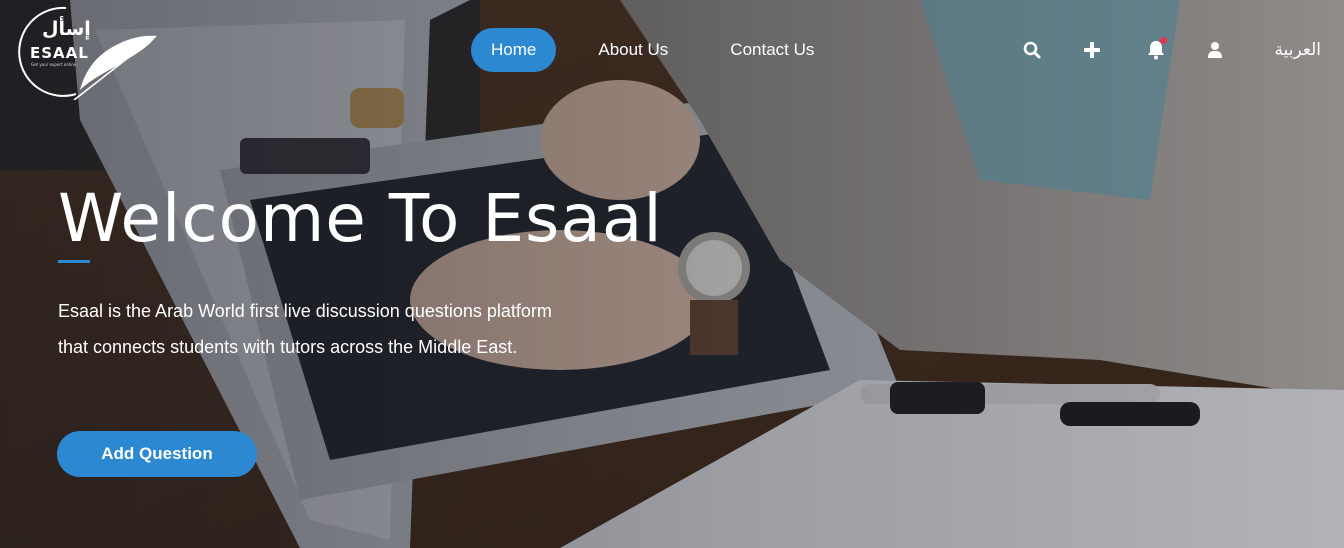 The height and width of the screenshot is (548, 1344). I want to click on notification-dot, so click(1163, 40).